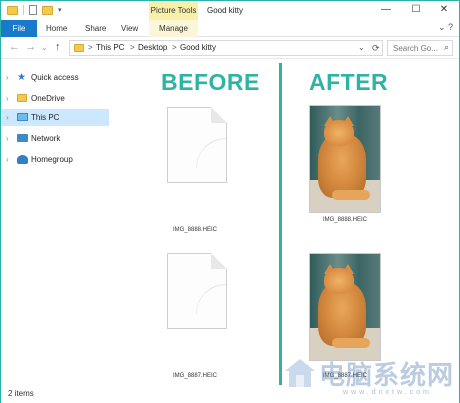 This screenshot has height=403, width=460. I want to click on computer-icon, so click(22, 117).